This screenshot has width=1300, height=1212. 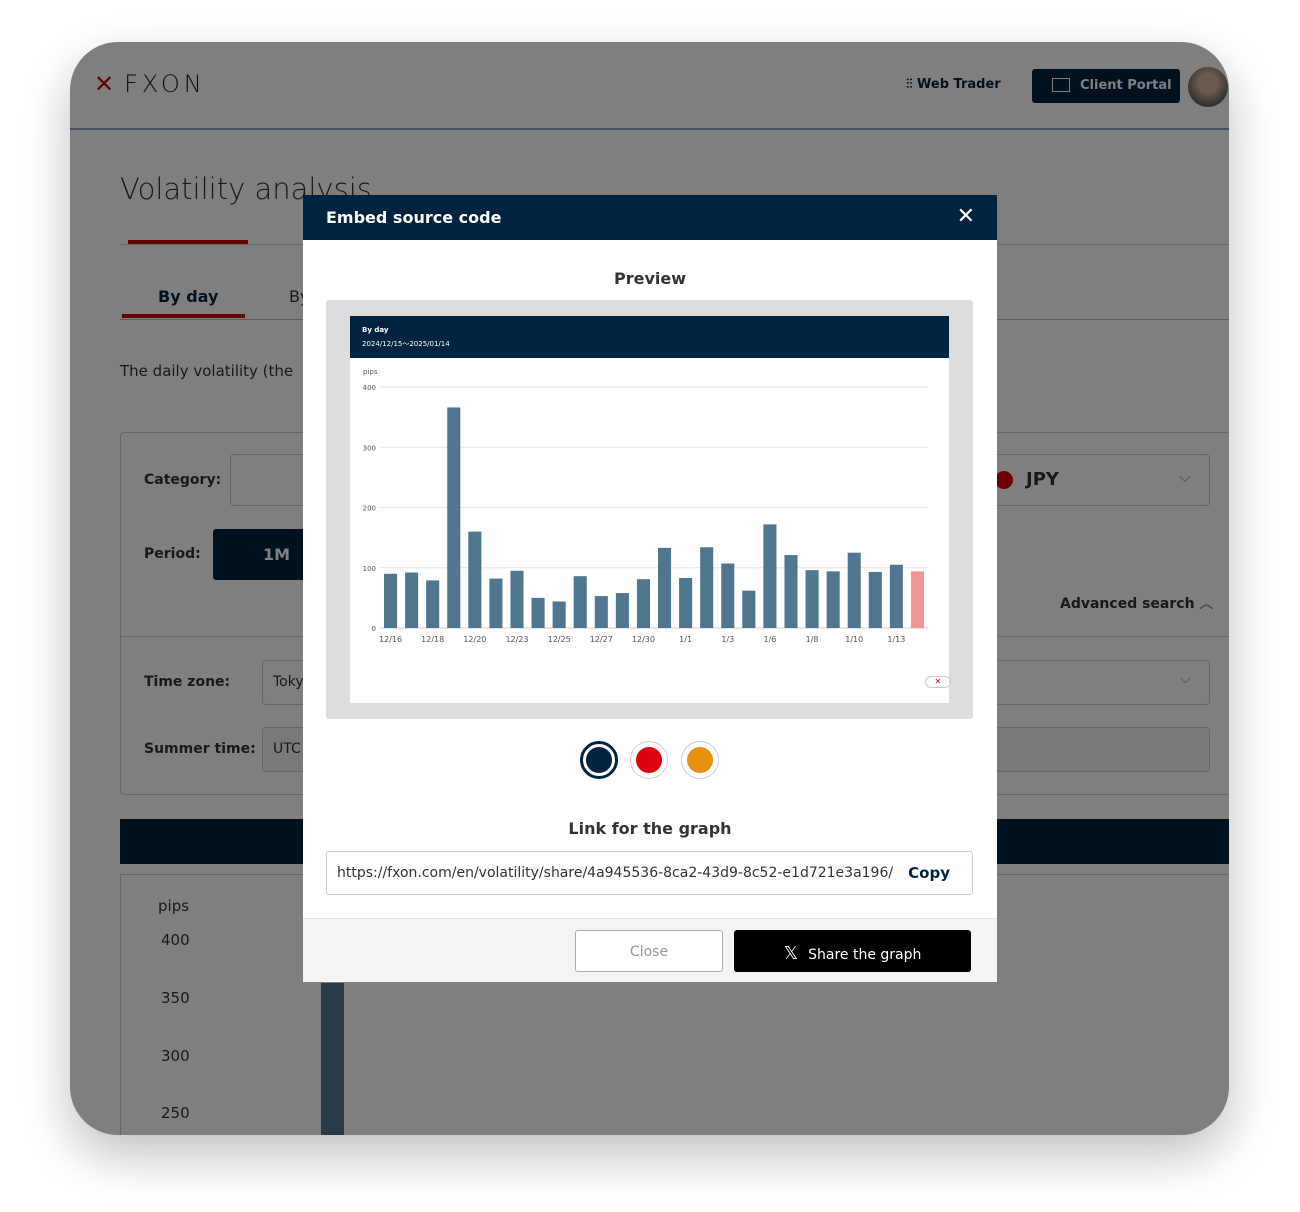 I want to click on share-graph-button: 𝕏 Share the graph, so click(x=852, y=951).